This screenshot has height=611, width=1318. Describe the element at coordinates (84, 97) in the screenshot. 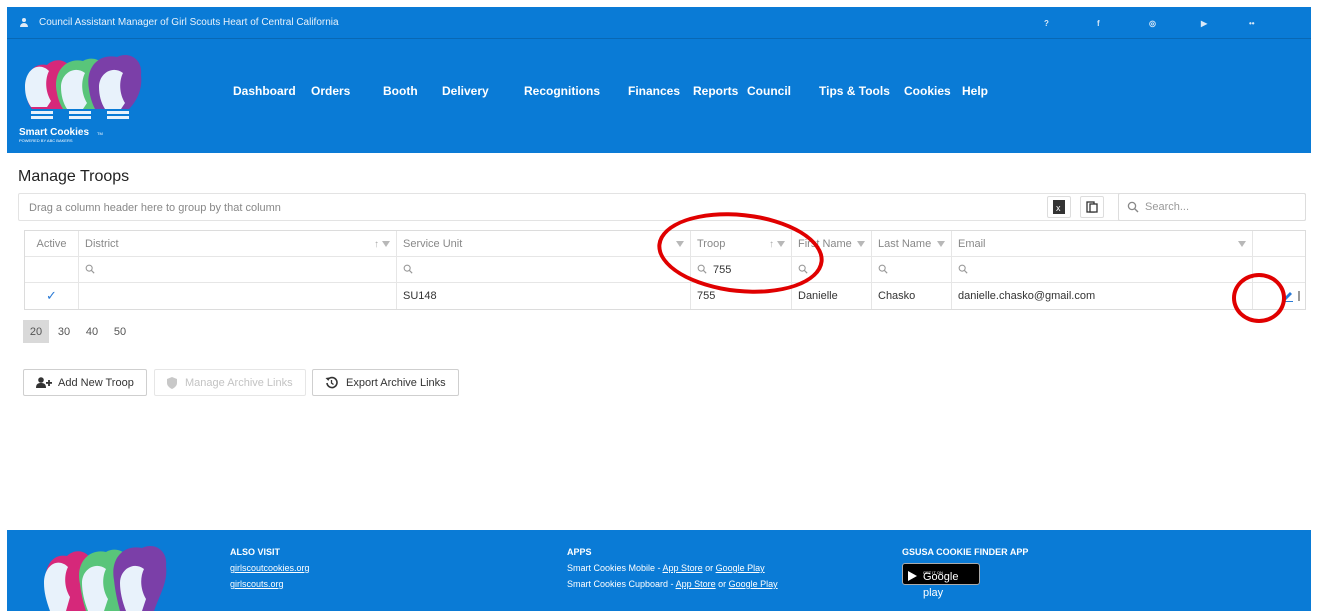

I see `smart-cookies-logo: Smart Cookies TM POWERED BY ABC BAKERS` at that location.